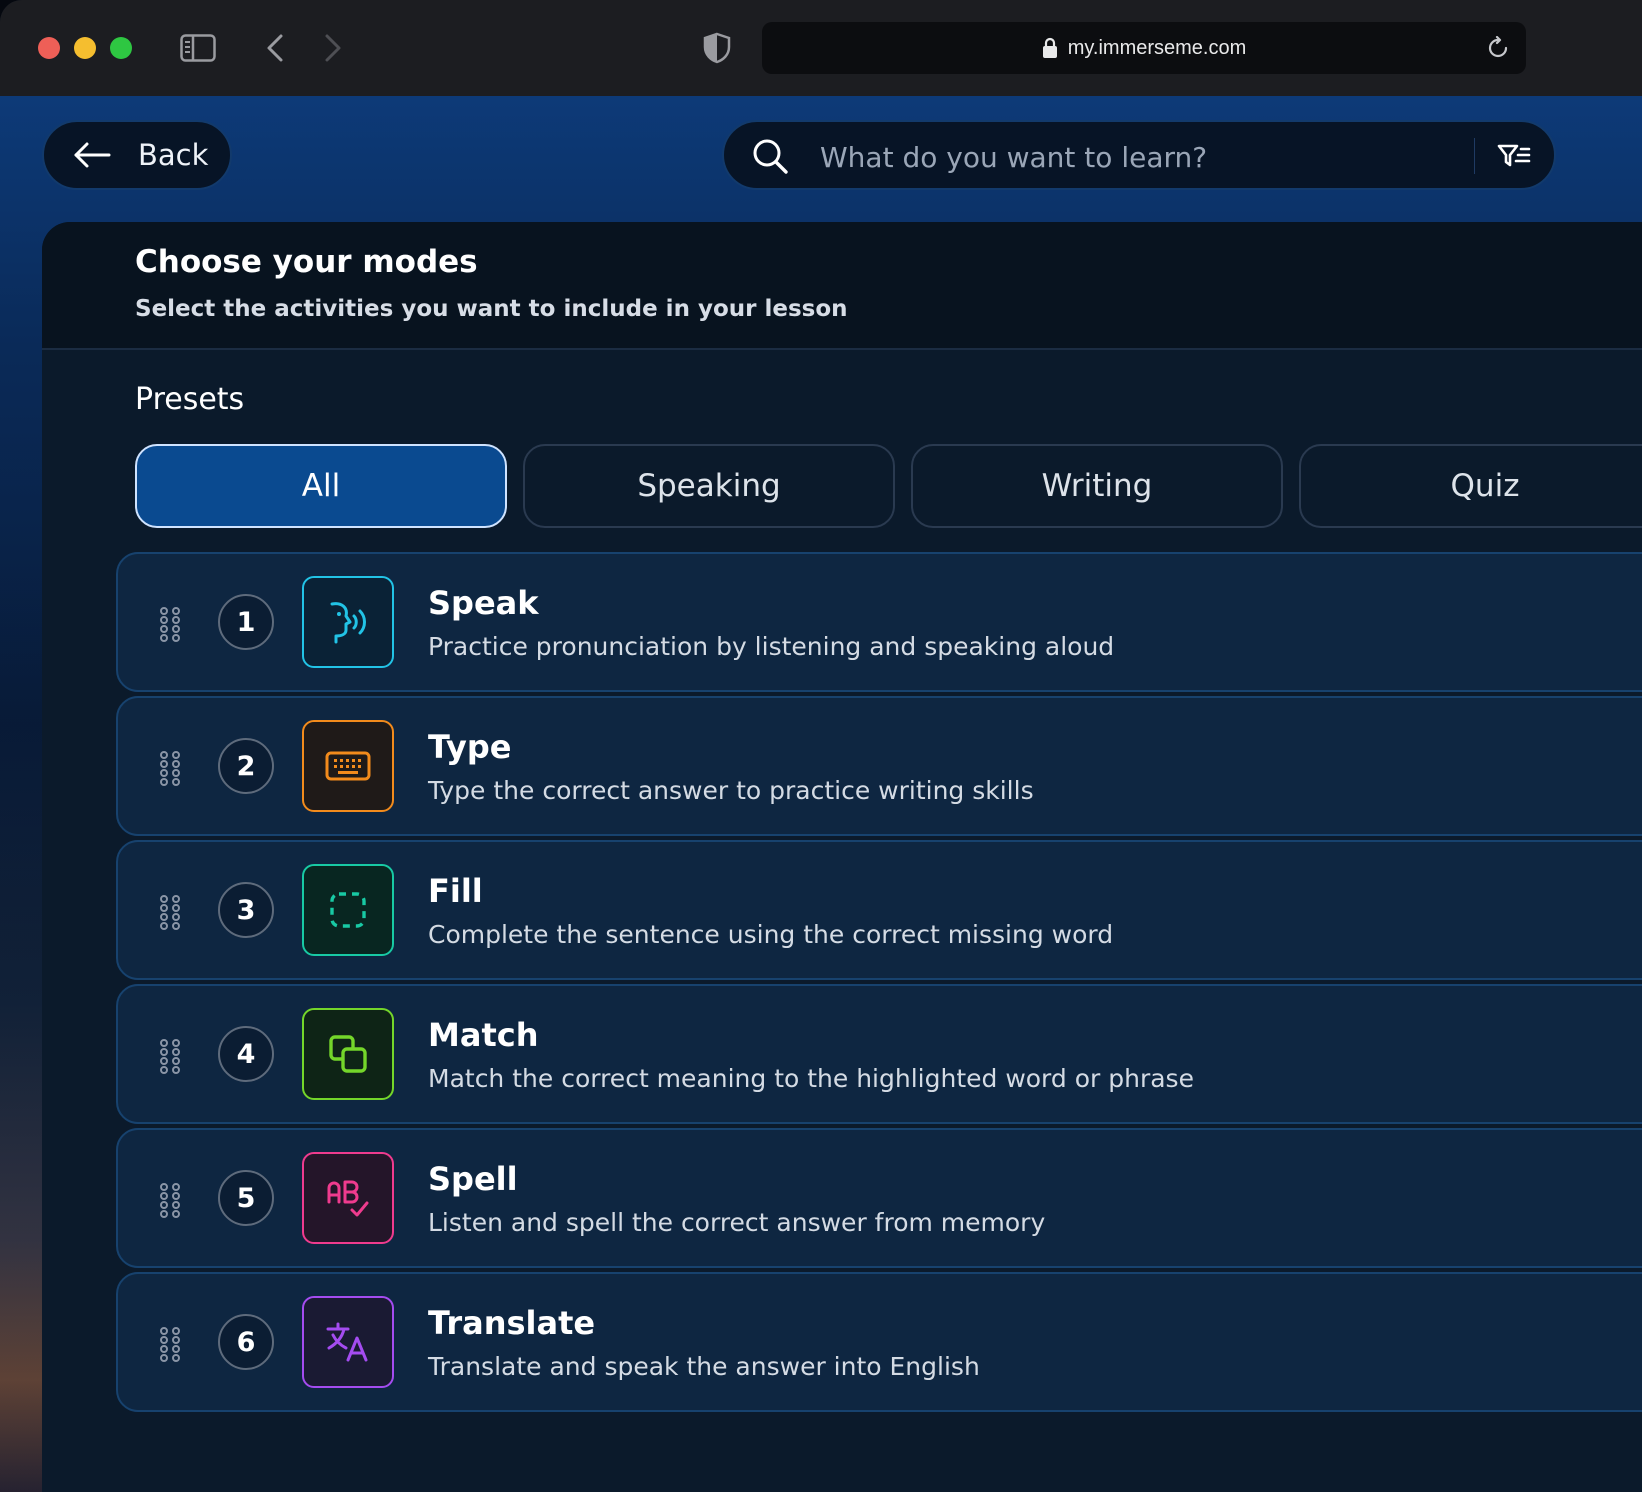  What do you see at coordinates (173, 155) in the screenshot?
I see `back-label: Back` at bounding box center [173, 155].